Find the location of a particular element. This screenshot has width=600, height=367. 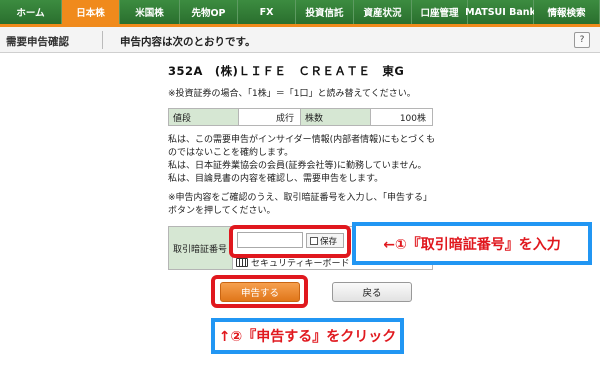

price-label: 値段 is located at coordinates (204, 117).